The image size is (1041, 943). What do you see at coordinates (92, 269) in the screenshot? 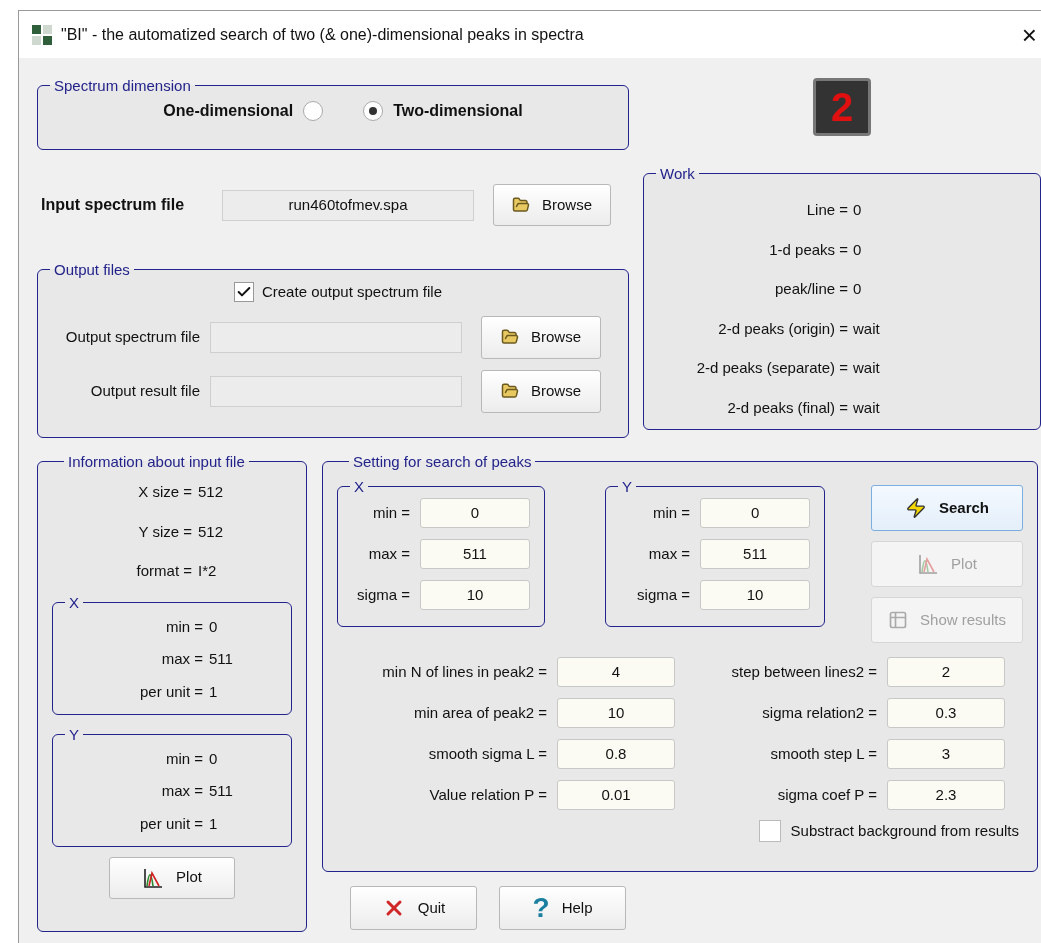
I see `group-title: Output files` at bounding box center [92, 269].